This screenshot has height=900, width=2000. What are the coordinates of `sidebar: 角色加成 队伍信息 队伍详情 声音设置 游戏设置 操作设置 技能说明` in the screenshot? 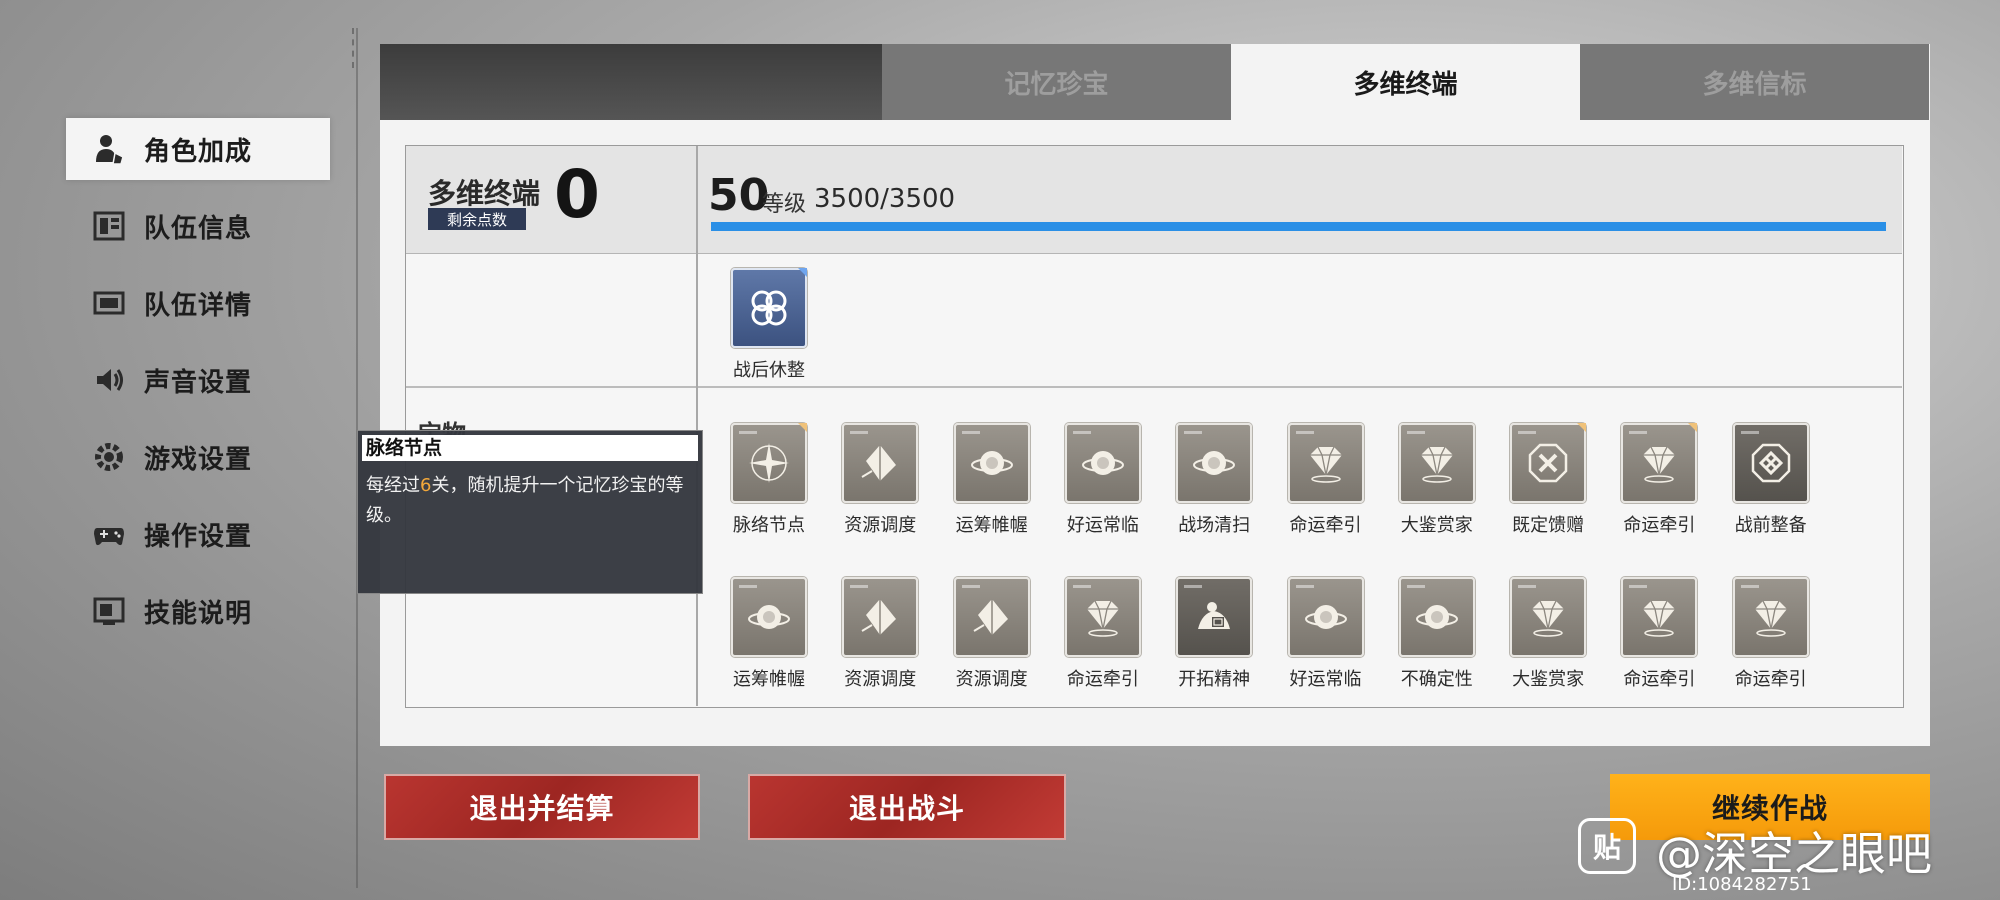 It's located at (198, 387).